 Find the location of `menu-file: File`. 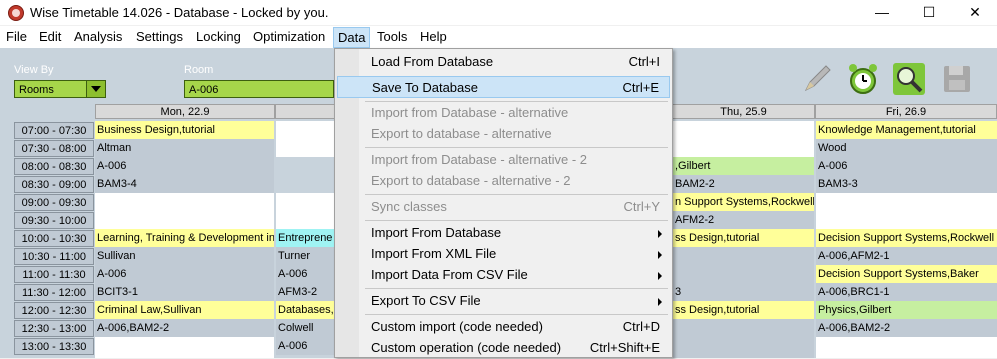

menu-file: File is located at coordinates (16, 36).